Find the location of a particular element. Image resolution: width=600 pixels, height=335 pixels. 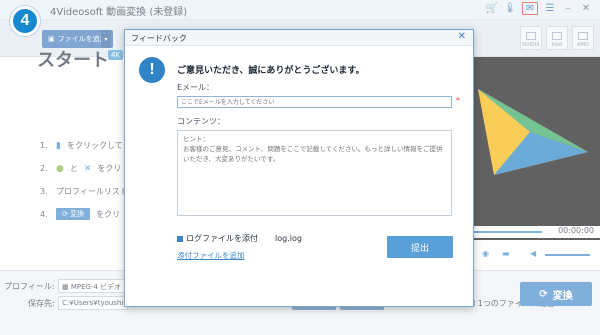

log-file-name: log.log is located at coordinates (288, 238).